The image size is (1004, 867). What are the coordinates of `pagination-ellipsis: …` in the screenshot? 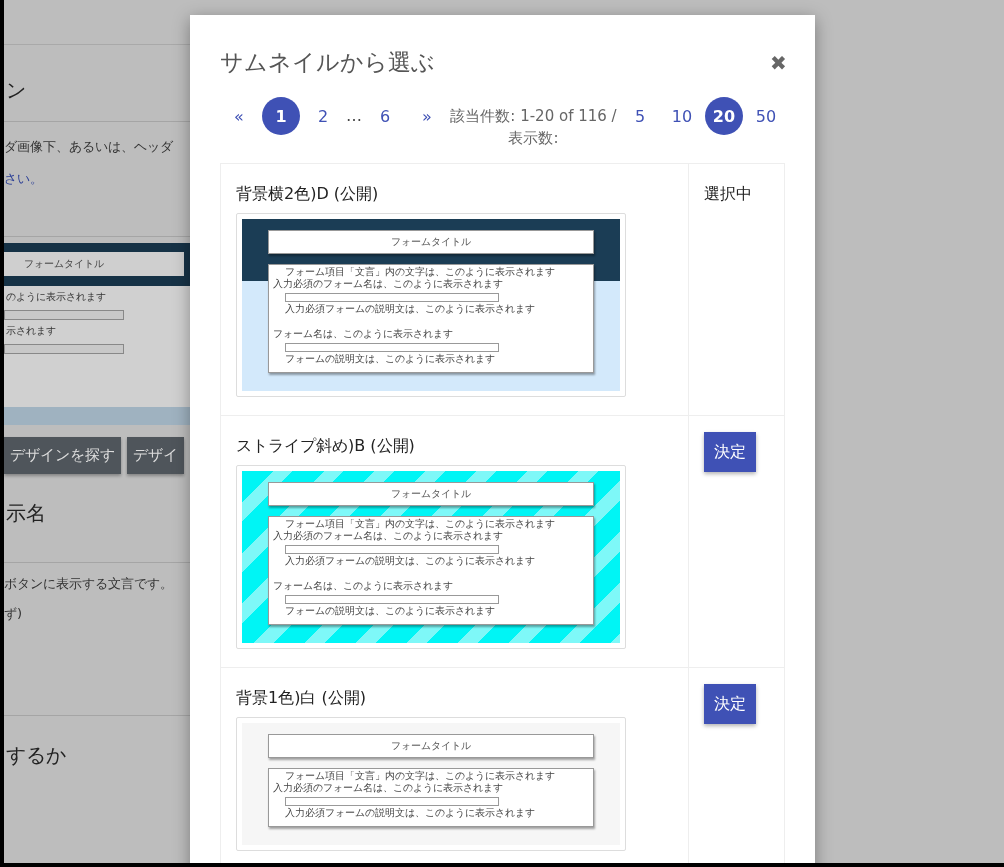 It's located at (354, 116).